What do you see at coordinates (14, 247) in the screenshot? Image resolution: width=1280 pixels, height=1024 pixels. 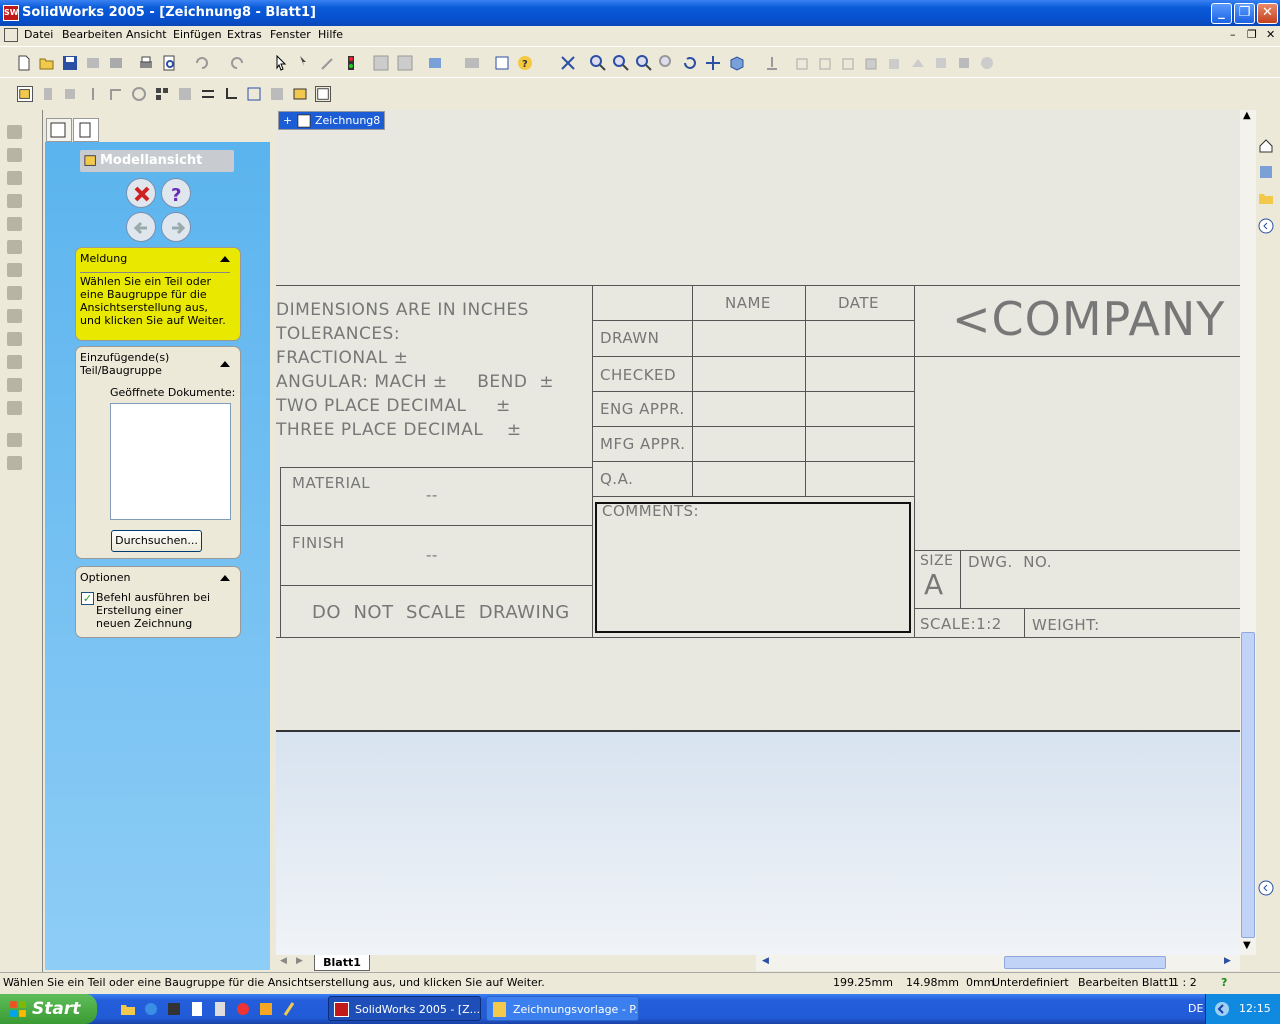 I see `feature-tool-6-icon` at bounding box center [14, 247].